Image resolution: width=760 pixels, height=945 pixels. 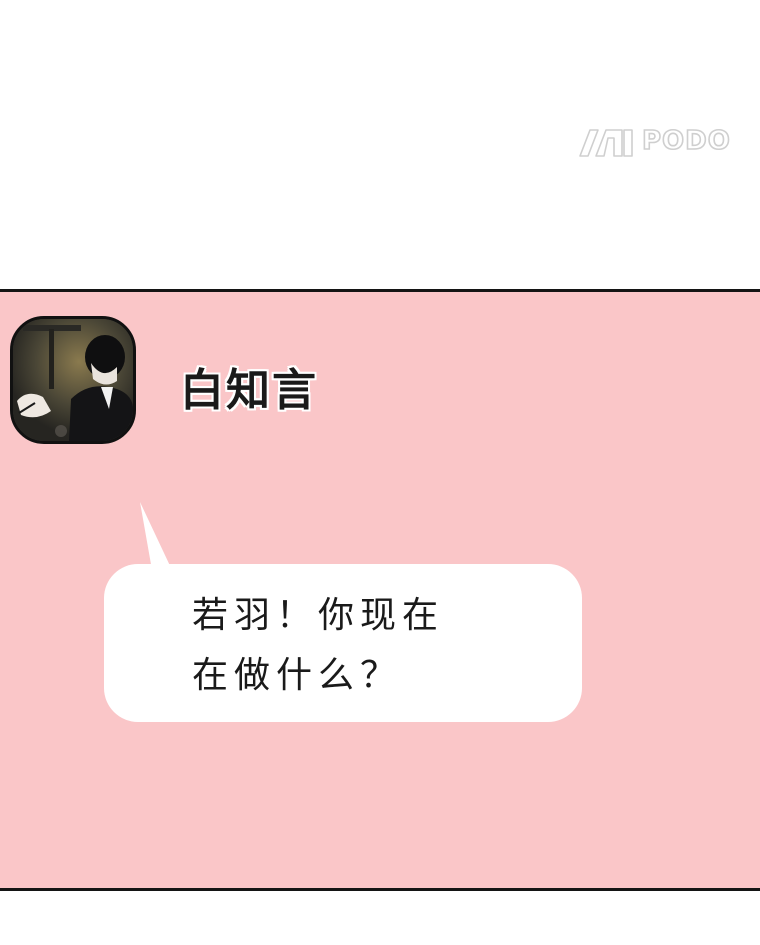 I want to click on bubble-body: 若羽！你现在 在做什么？, so click(x=343, y=643).